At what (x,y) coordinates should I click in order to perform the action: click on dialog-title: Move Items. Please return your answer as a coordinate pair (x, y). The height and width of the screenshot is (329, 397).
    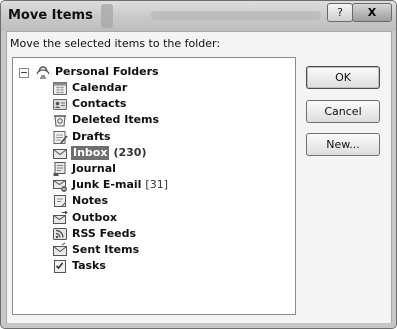
    Looking at the image, I should click on (50, 15).